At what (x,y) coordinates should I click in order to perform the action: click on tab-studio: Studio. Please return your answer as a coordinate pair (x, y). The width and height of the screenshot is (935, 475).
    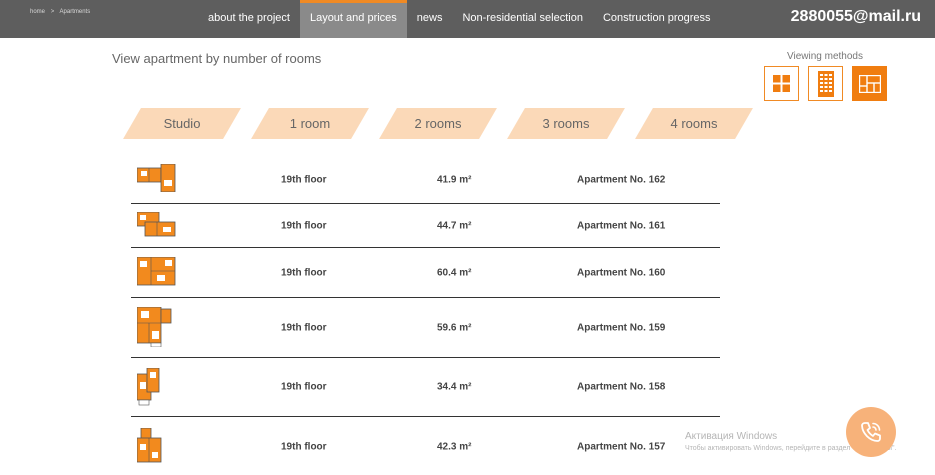
    Looking at the image, I should click on (182, 123).